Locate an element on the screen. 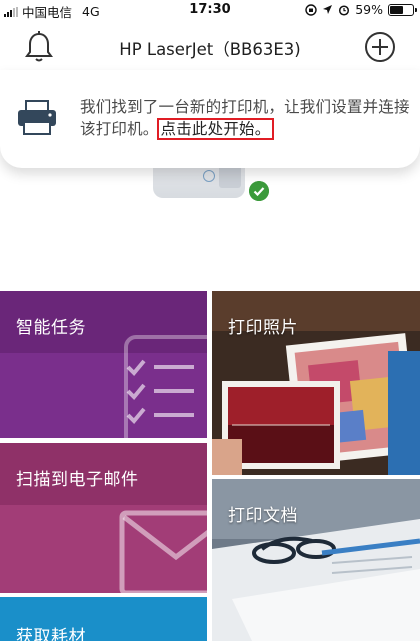  printer-name-title: HP LaserJet（BB63E3) is located at coordinates (210, 48).